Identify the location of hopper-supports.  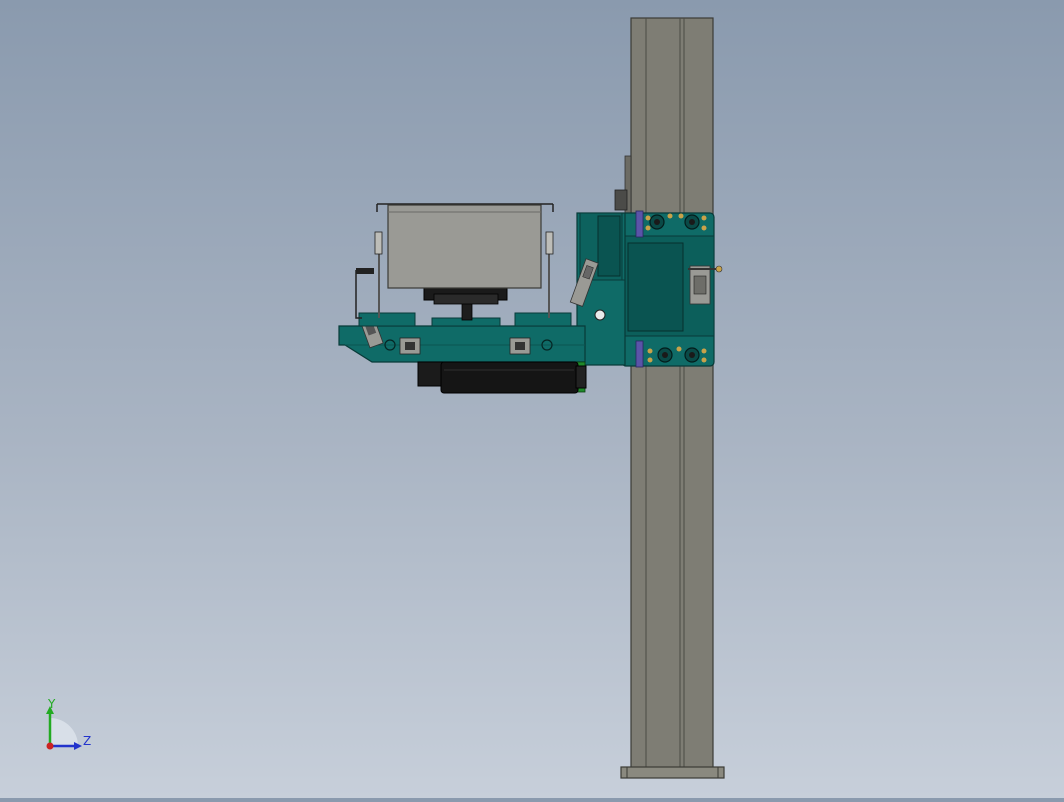
(465, 306).